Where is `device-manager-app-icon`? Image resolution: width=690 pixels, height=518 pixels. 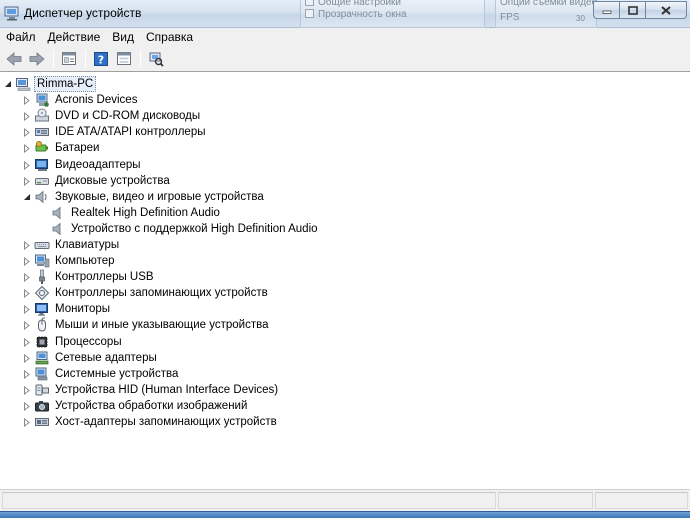
device-manager-app-icon is located at coordinates (11, 13).